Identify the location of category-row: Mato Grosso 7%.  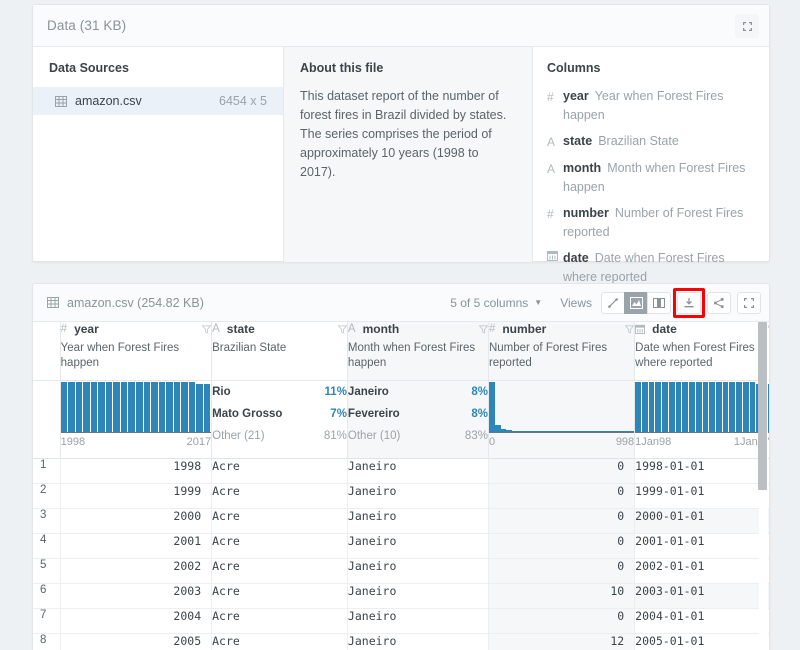
(279, 414).